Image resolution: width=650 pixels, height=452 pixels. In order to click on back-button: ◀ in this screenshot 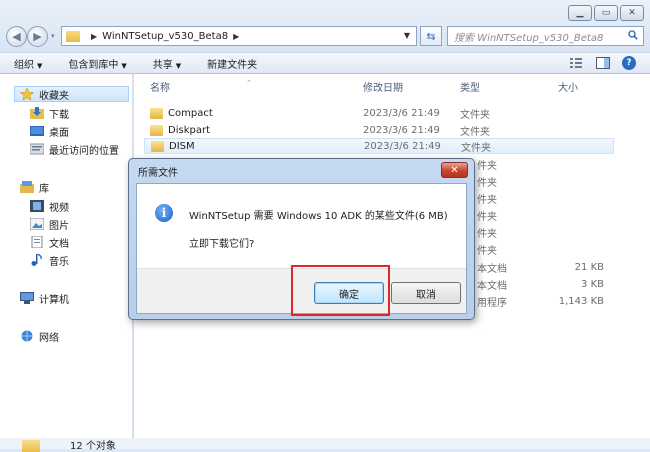, I will do `click(16, 36)`.